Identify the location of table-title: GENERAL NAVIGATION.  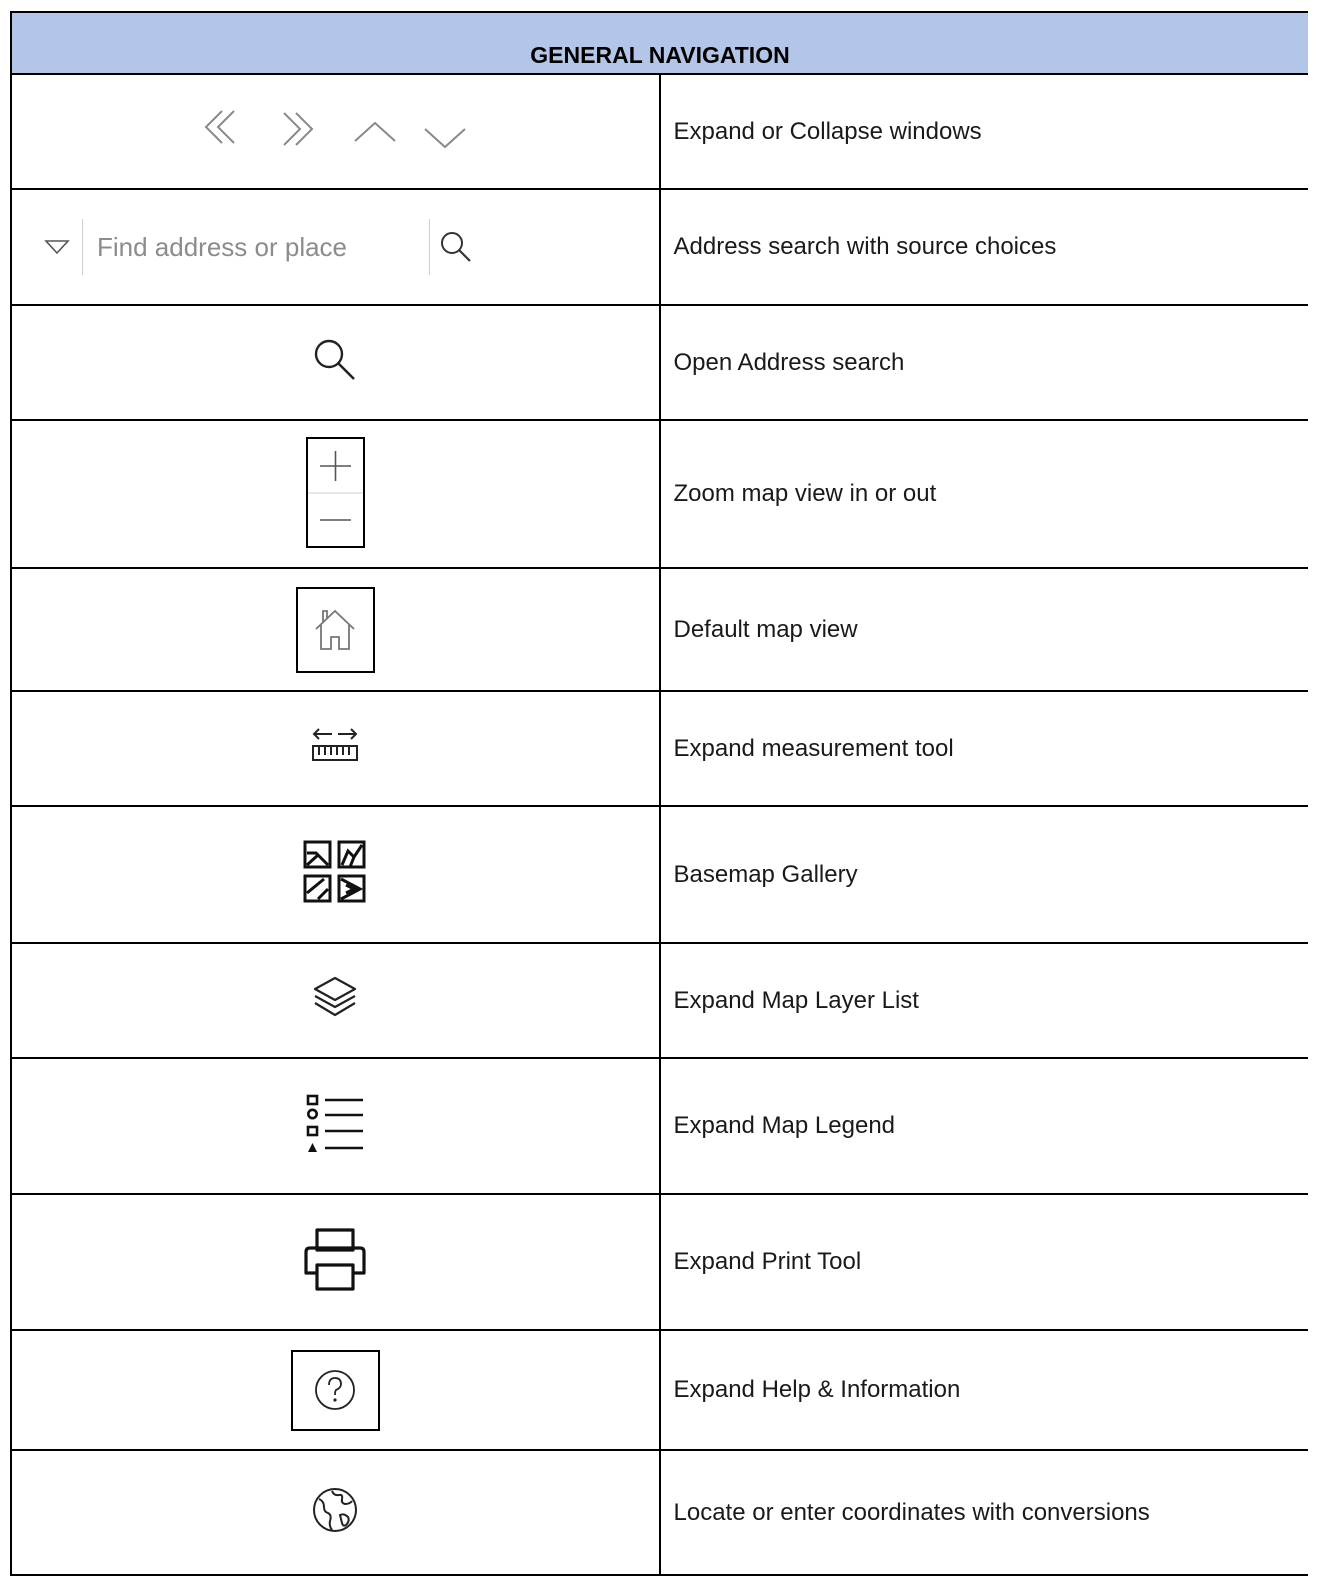
(659, 43).